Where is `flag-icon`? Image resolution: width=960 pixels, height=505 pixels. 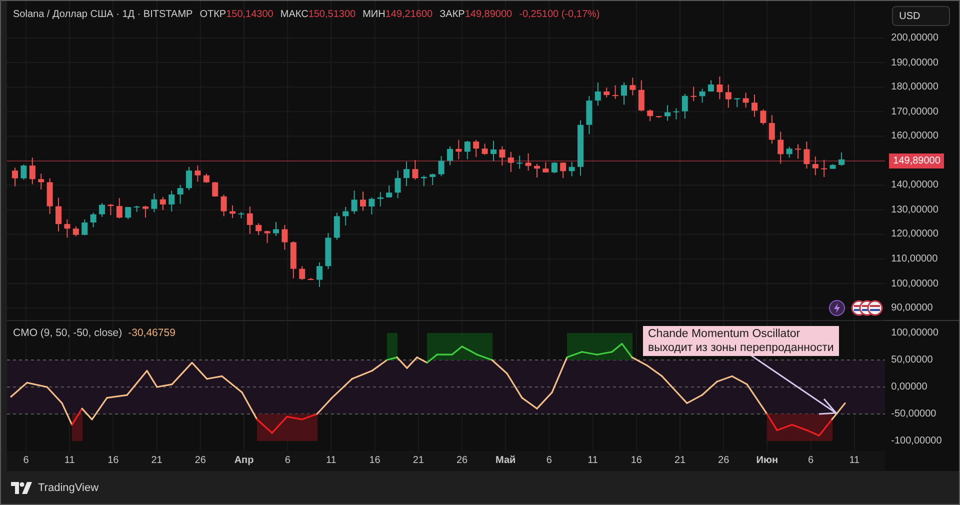 flag-icon is located at coordinates (867, 308).